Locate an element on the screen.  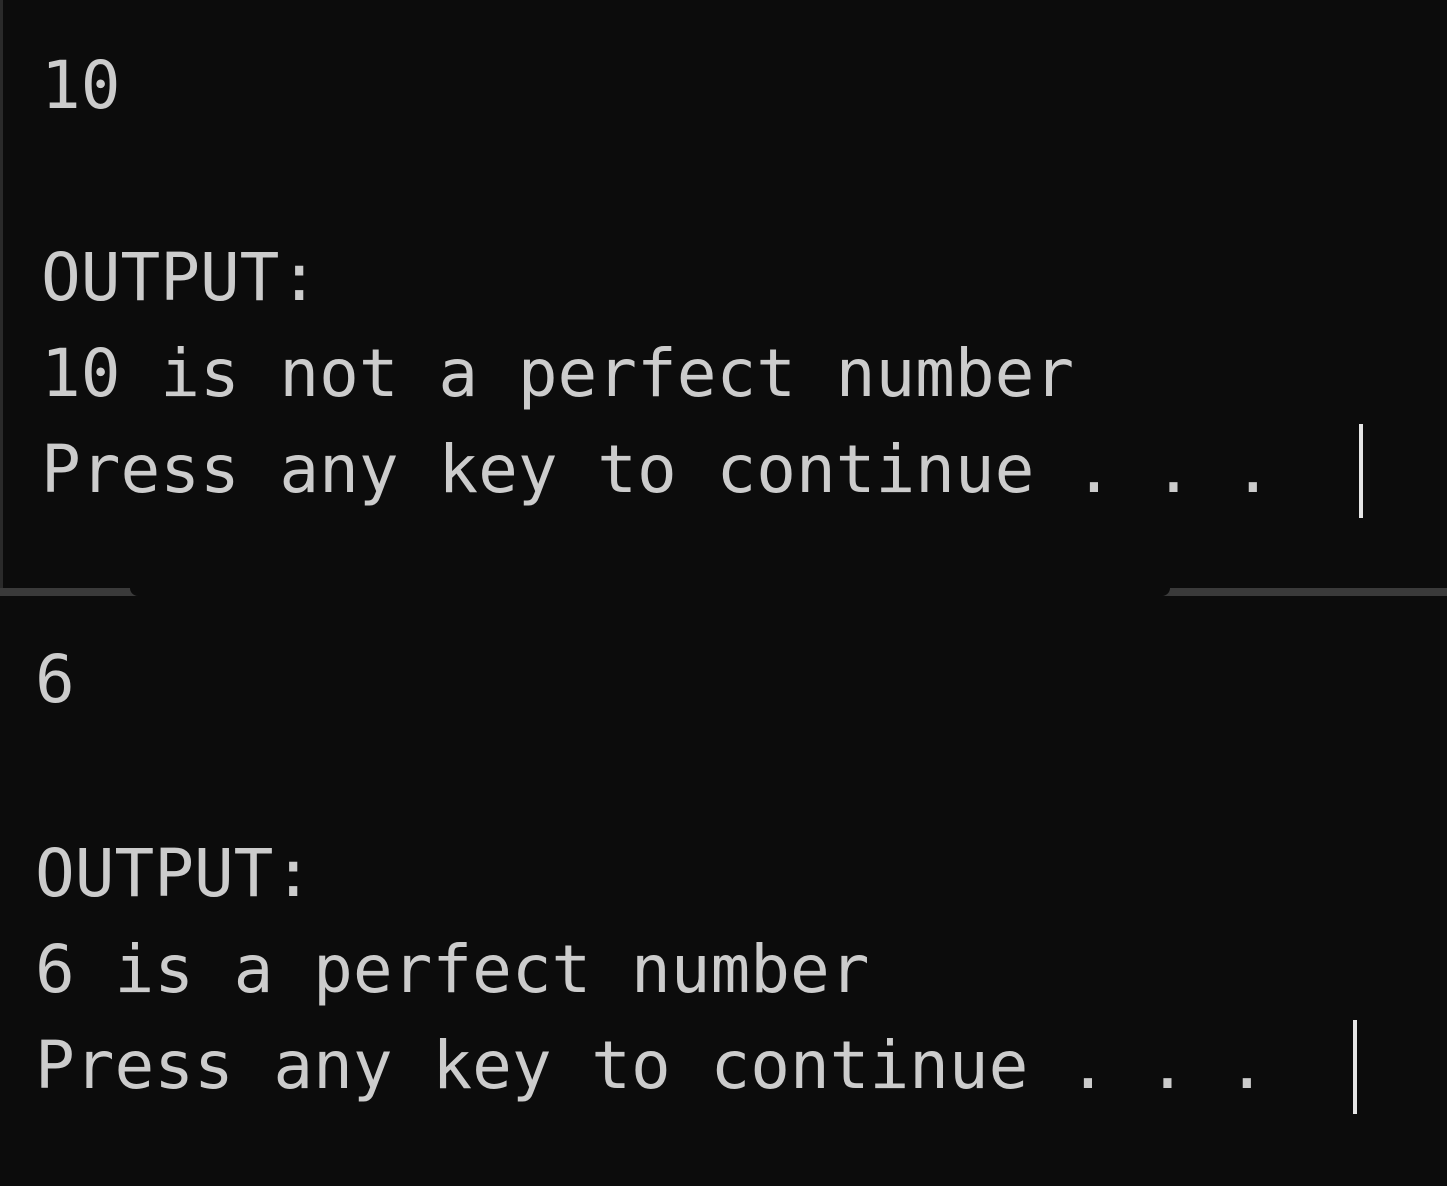
window-divider is located at coordinates (723, 592).